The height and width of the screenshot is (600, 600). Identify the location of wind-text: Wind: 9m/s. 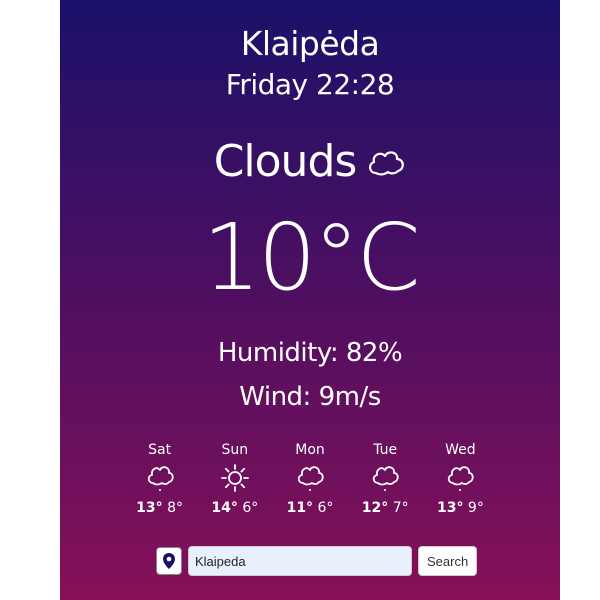
(310, 397).